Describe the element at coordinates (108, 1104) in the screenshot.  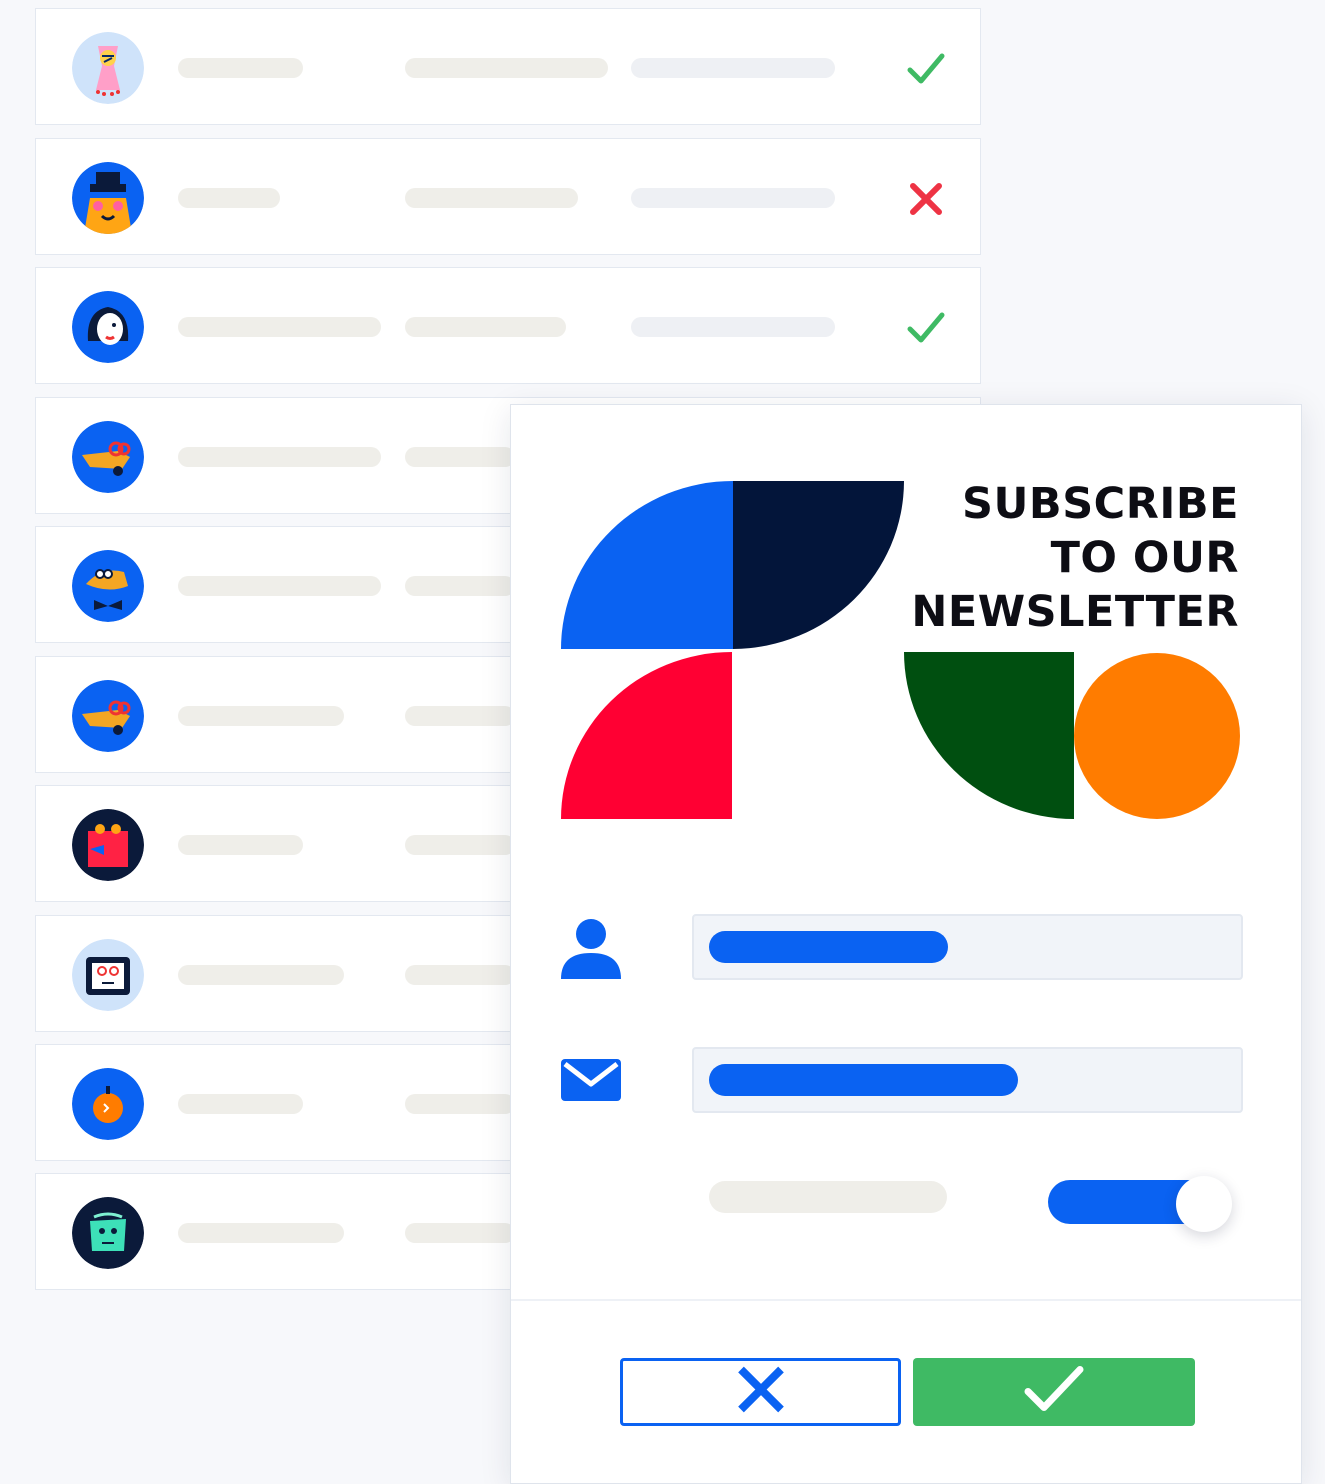
I see `avatar-pumpkin` at that location.